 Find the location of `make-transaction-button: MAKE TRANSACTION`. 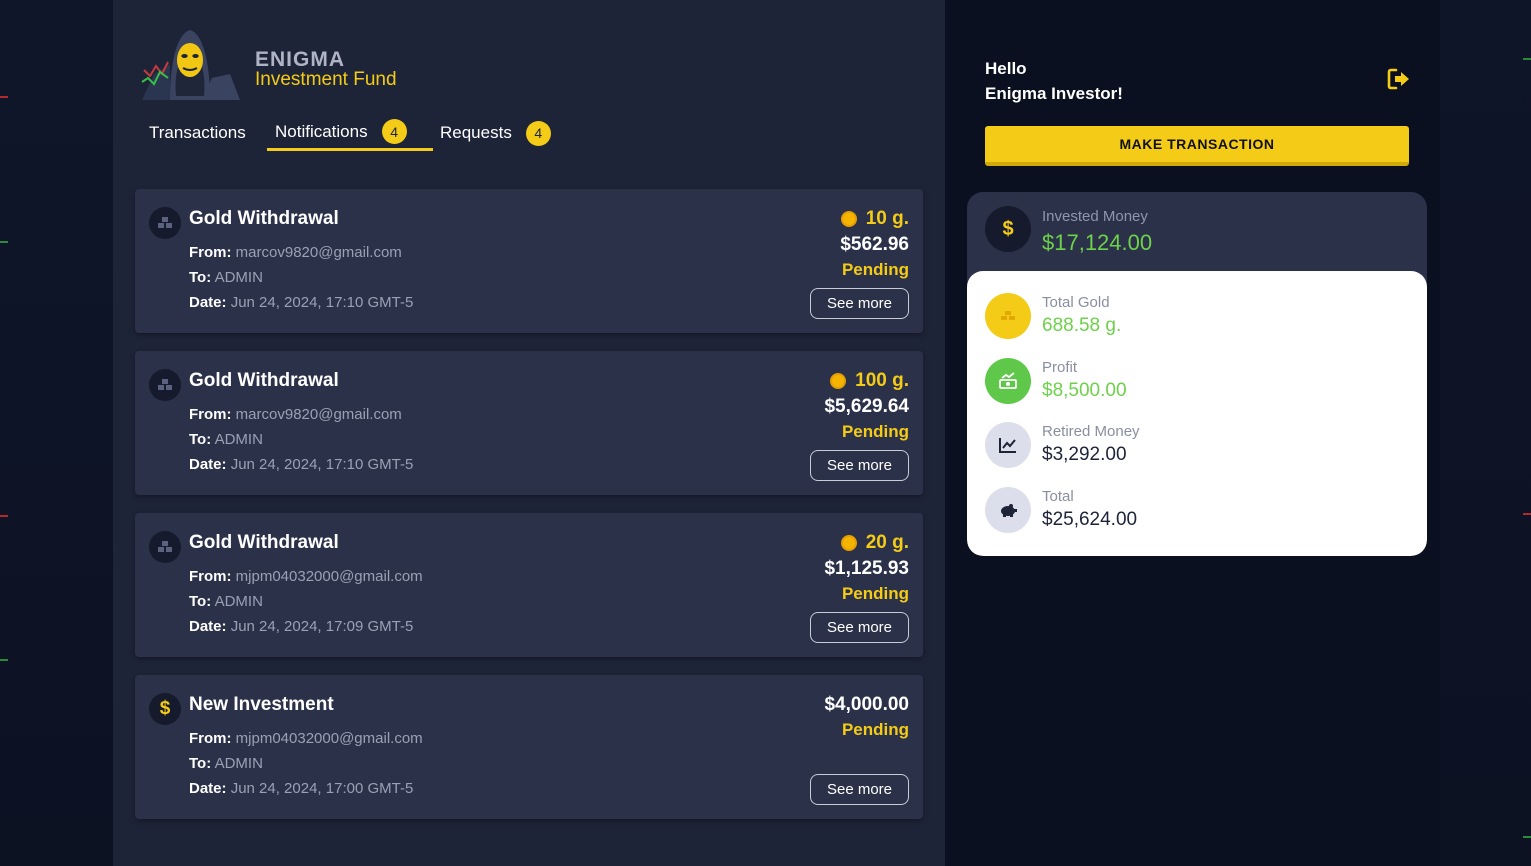

make-transaction-button: MAKE TRANSACTION is located at coordinates (1197, 146).